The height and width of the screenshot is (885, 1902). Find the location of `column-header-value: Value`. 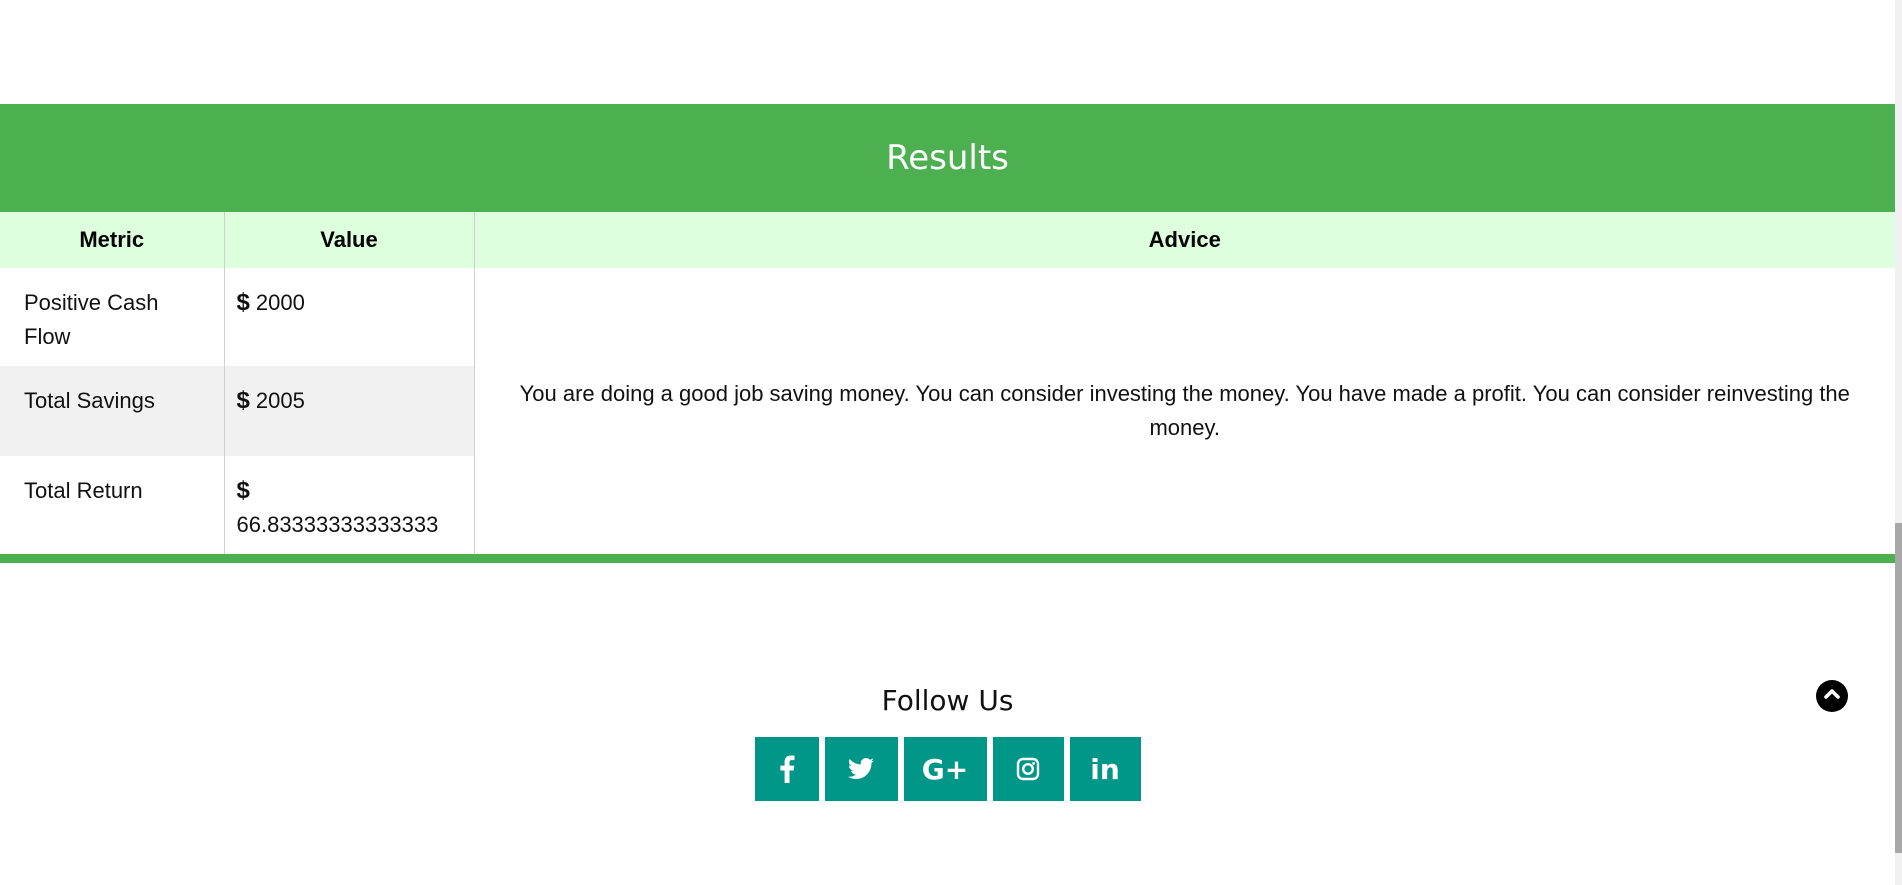

column-header-value: Value is located at coordinates (348, 240).